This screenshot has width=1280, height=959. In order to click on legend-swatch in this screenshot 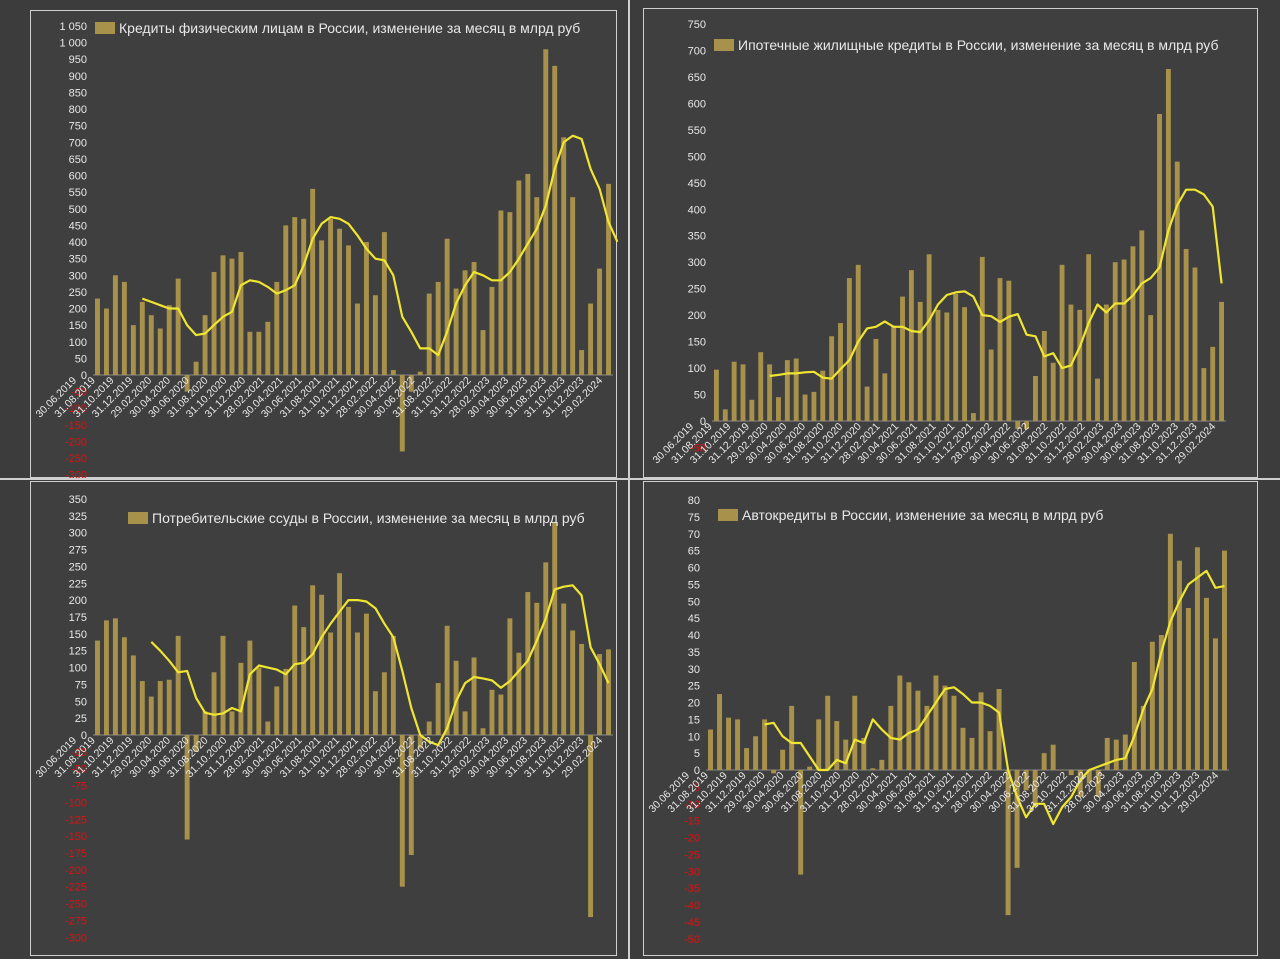, I will do `click(728, 515)`.